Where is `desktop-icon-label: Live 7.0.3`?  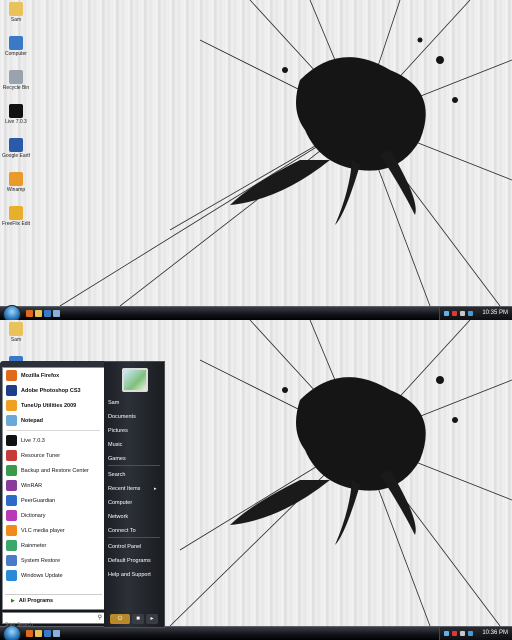
desktop-icon-label: Live 7.0.3 is located at coordinates (16, 122).